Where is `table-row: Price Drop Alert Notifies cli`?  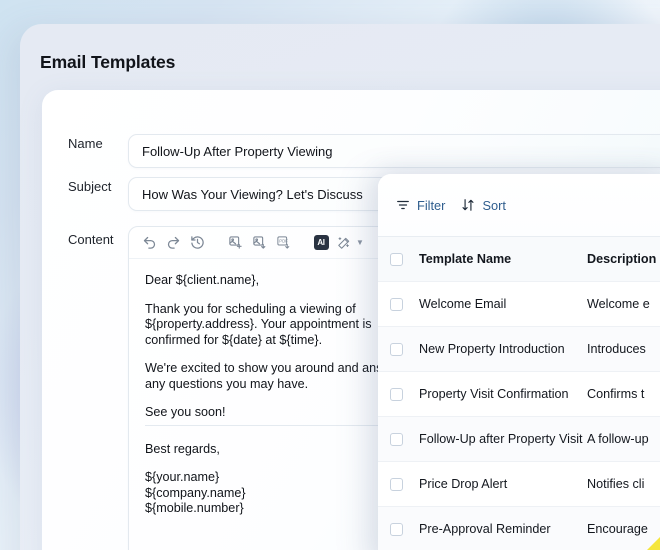
table-row: Price Drop Alert Notifies cli is located at coordinates (519, 483).